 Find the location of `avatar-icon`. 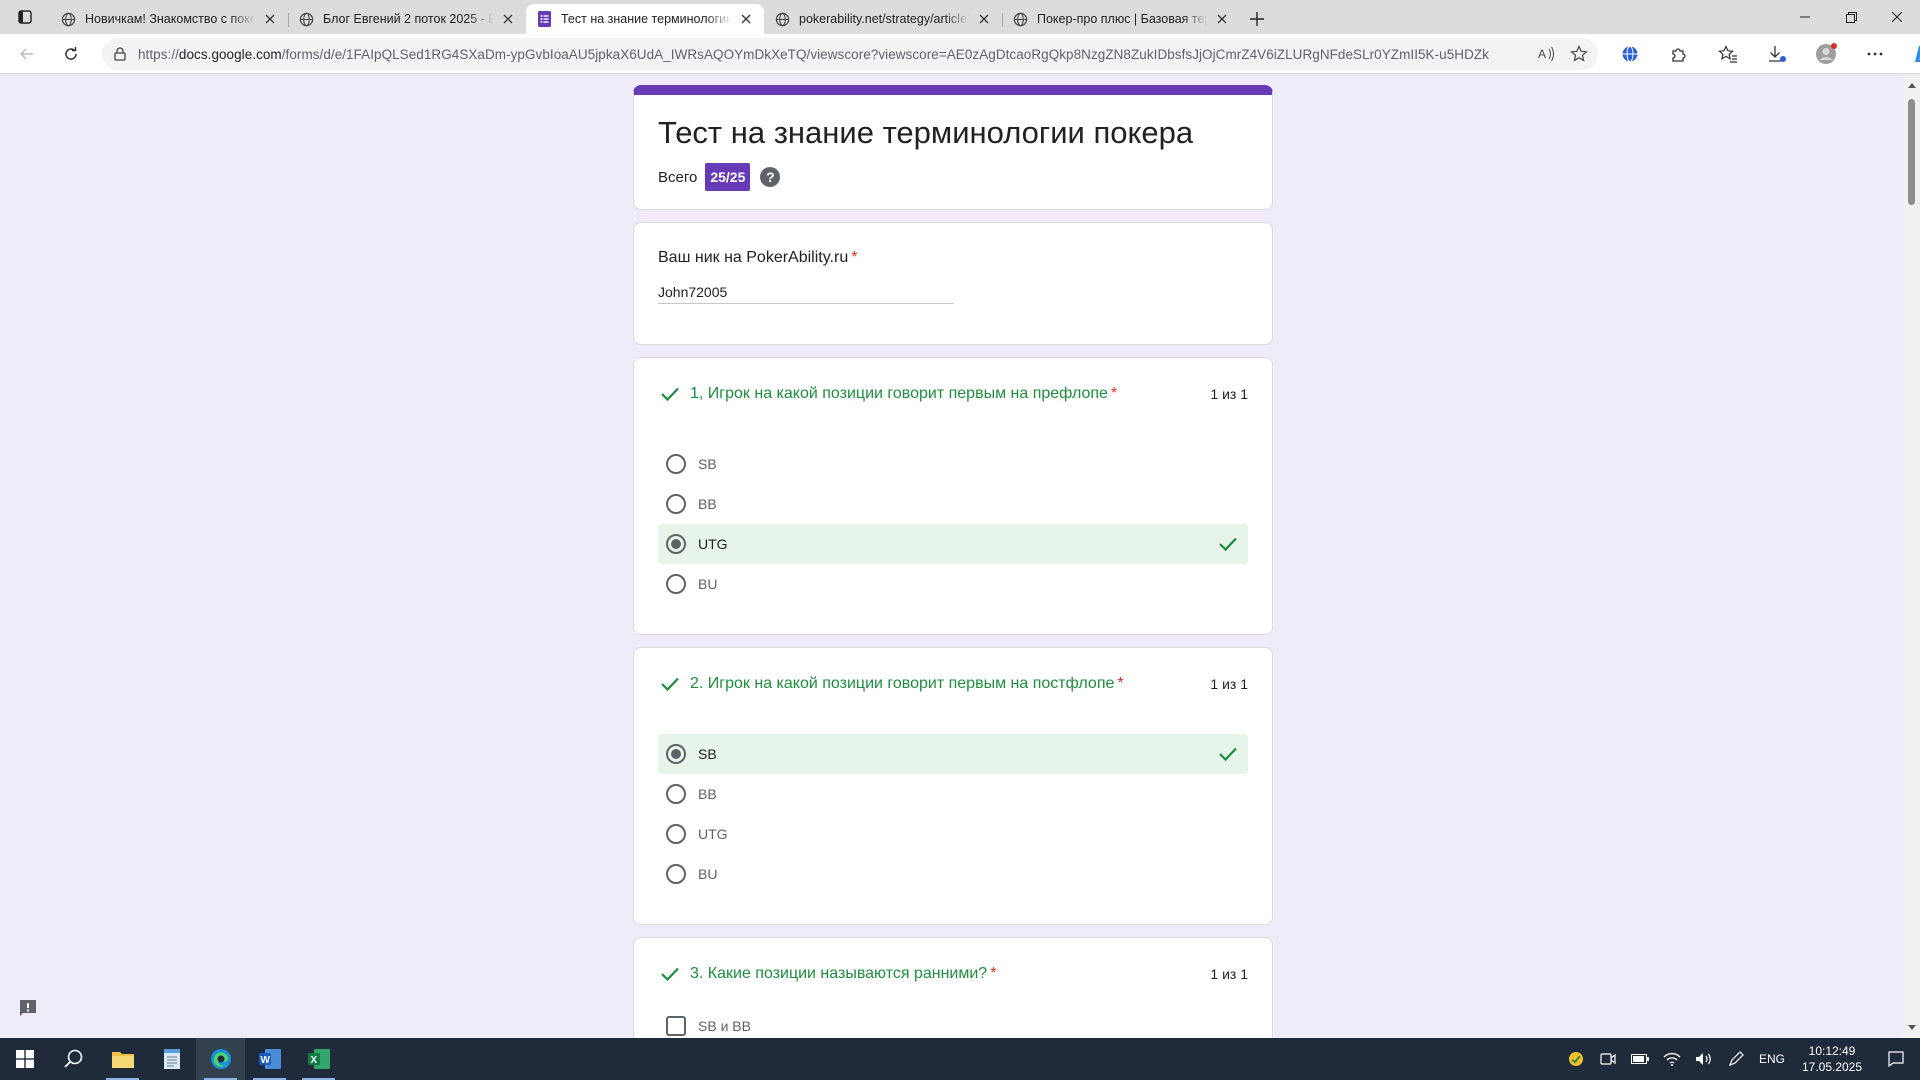

avatar-icon is located at coordinates (1826, 53).